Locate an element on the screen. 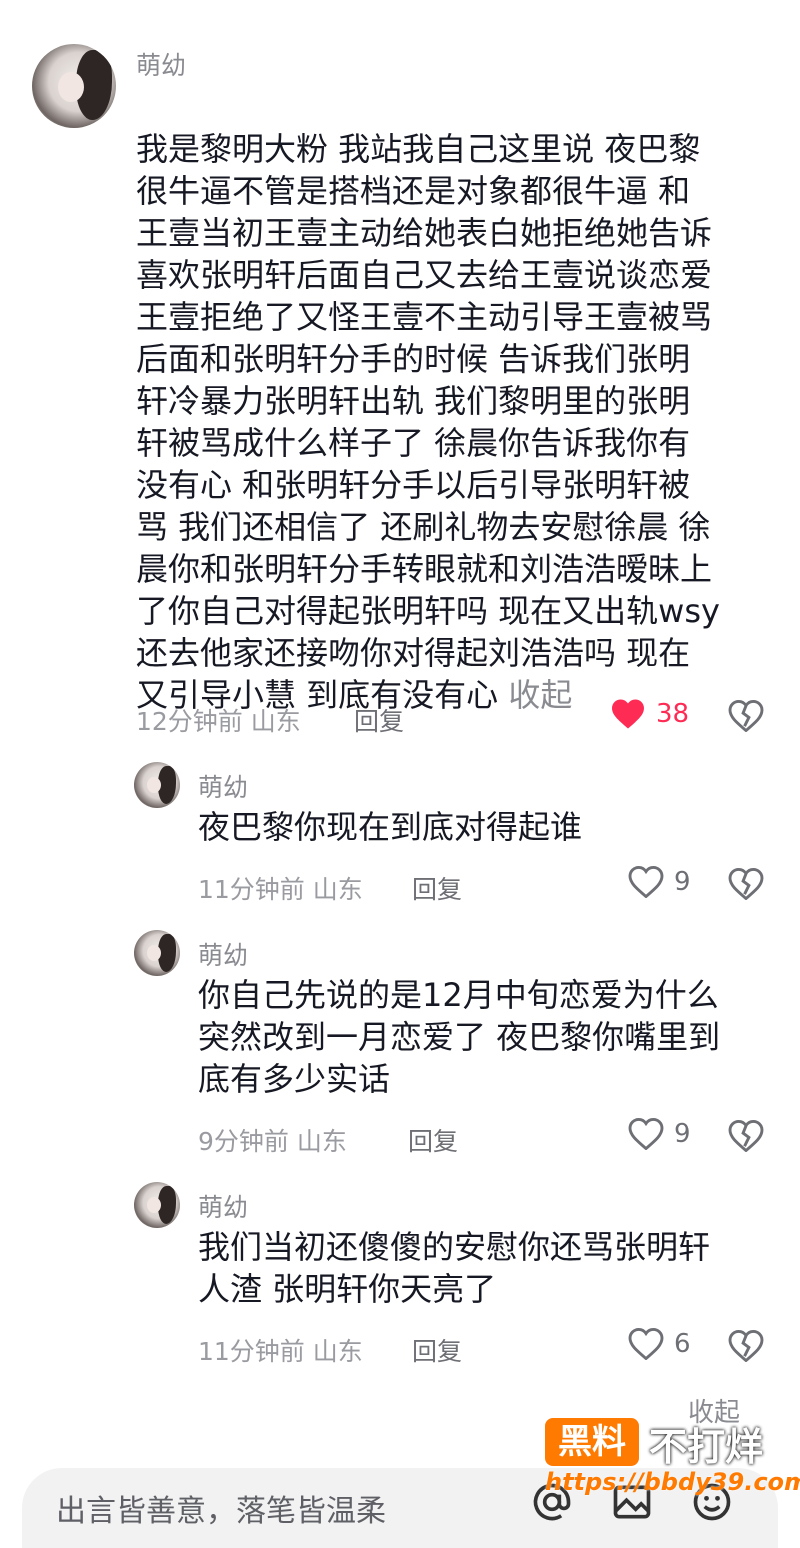 The width and height of the screenshot is (800, 1548). heart-filled-icon is located at coordinates (628, 714).